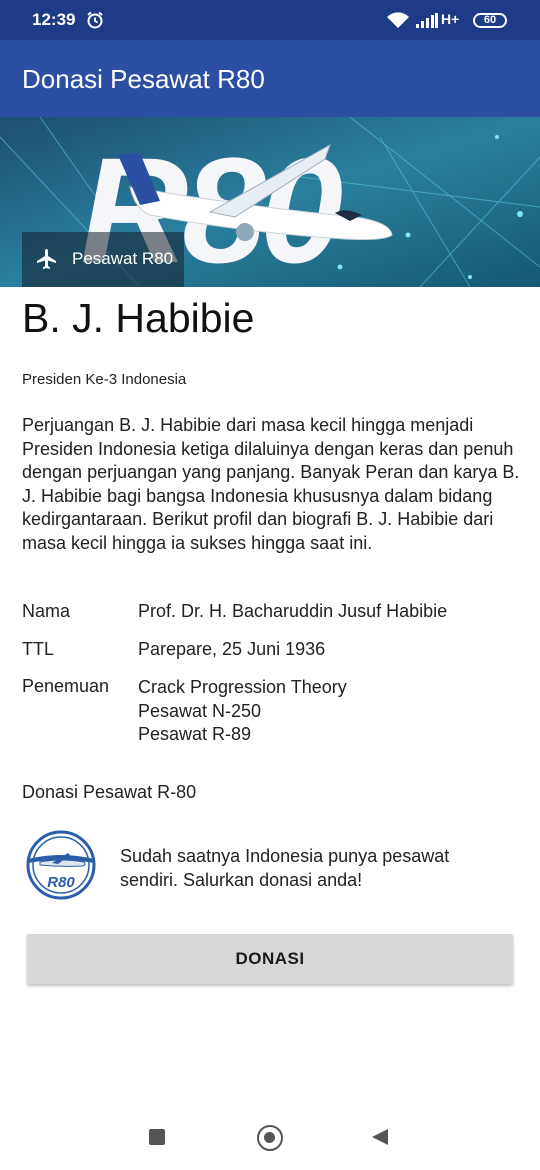 This screenshot has width=540, height=1170. Describe the element at coordinates (380, 1139) in the screenshot. I see `back-icon` at that location.